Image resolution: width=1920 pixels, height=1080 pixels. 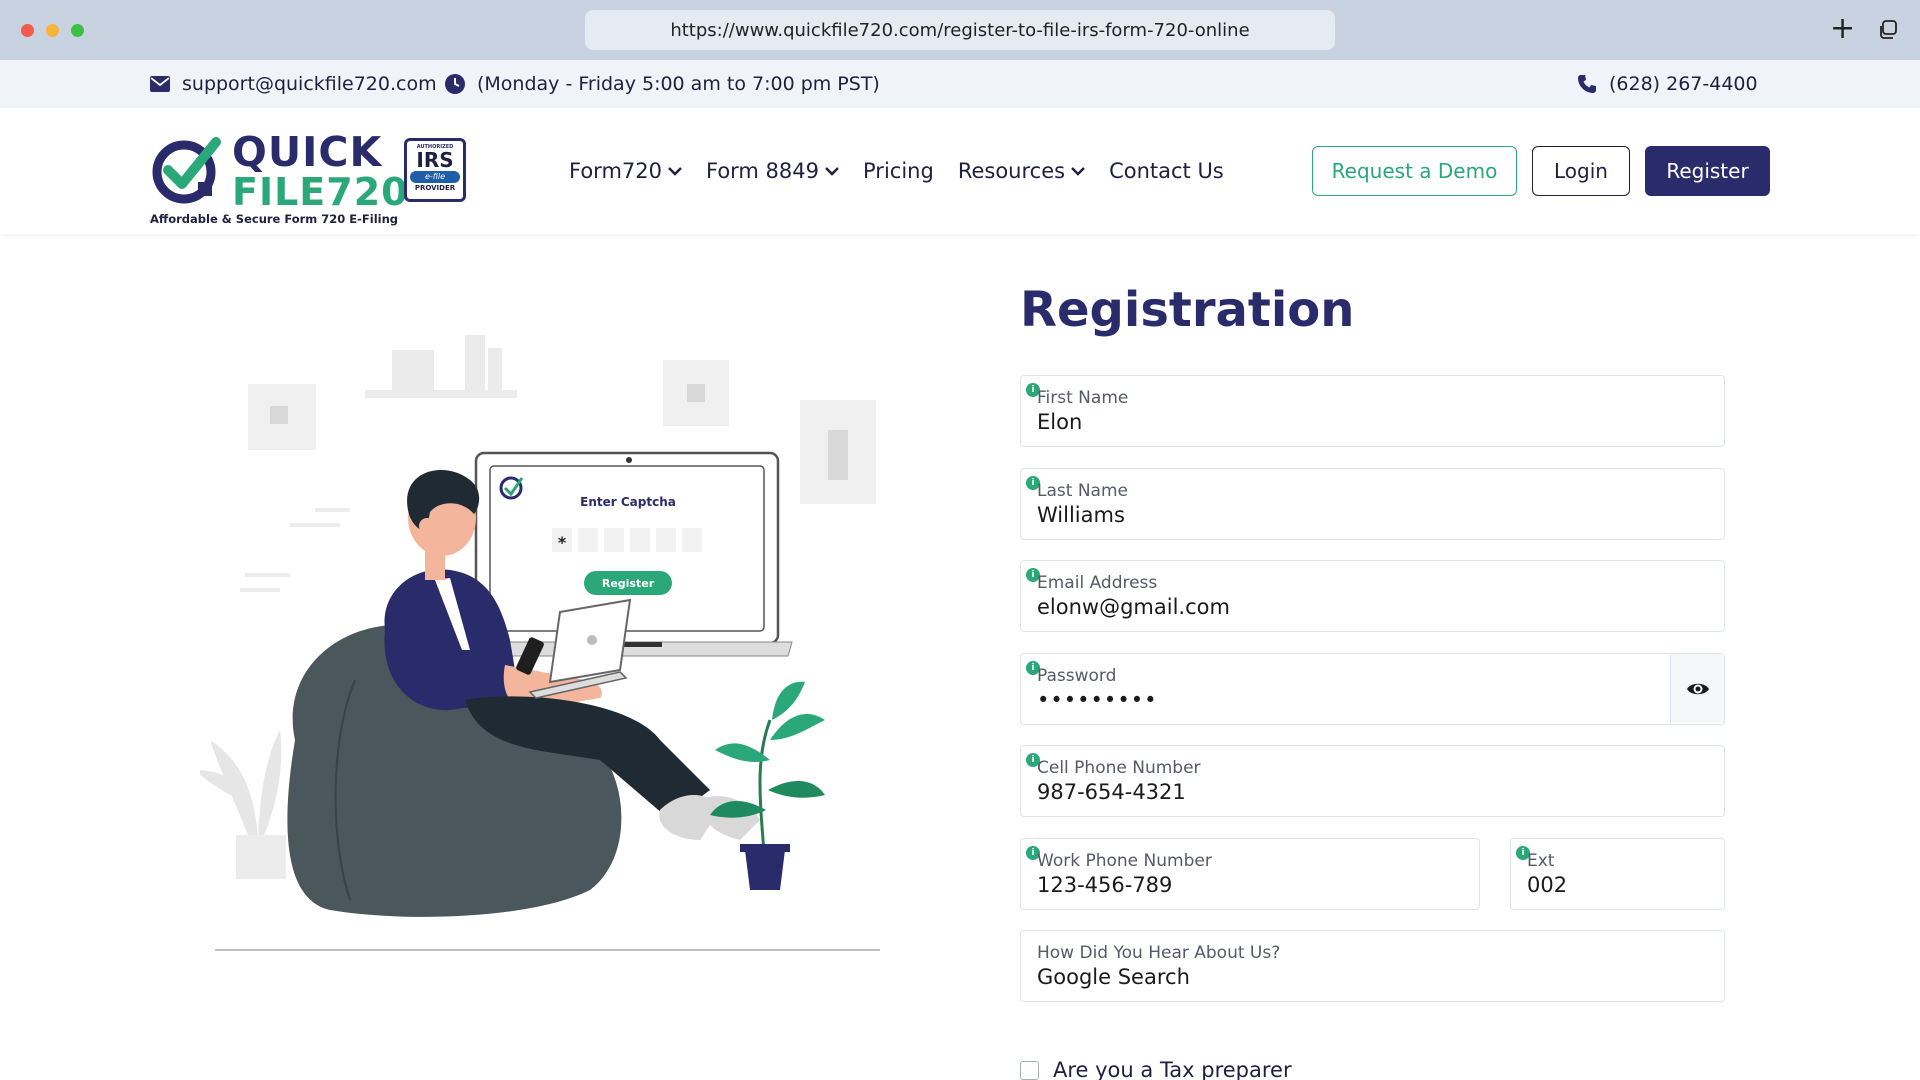 I want to click on registration-heading: Registration, so click(x=1187, y=310).